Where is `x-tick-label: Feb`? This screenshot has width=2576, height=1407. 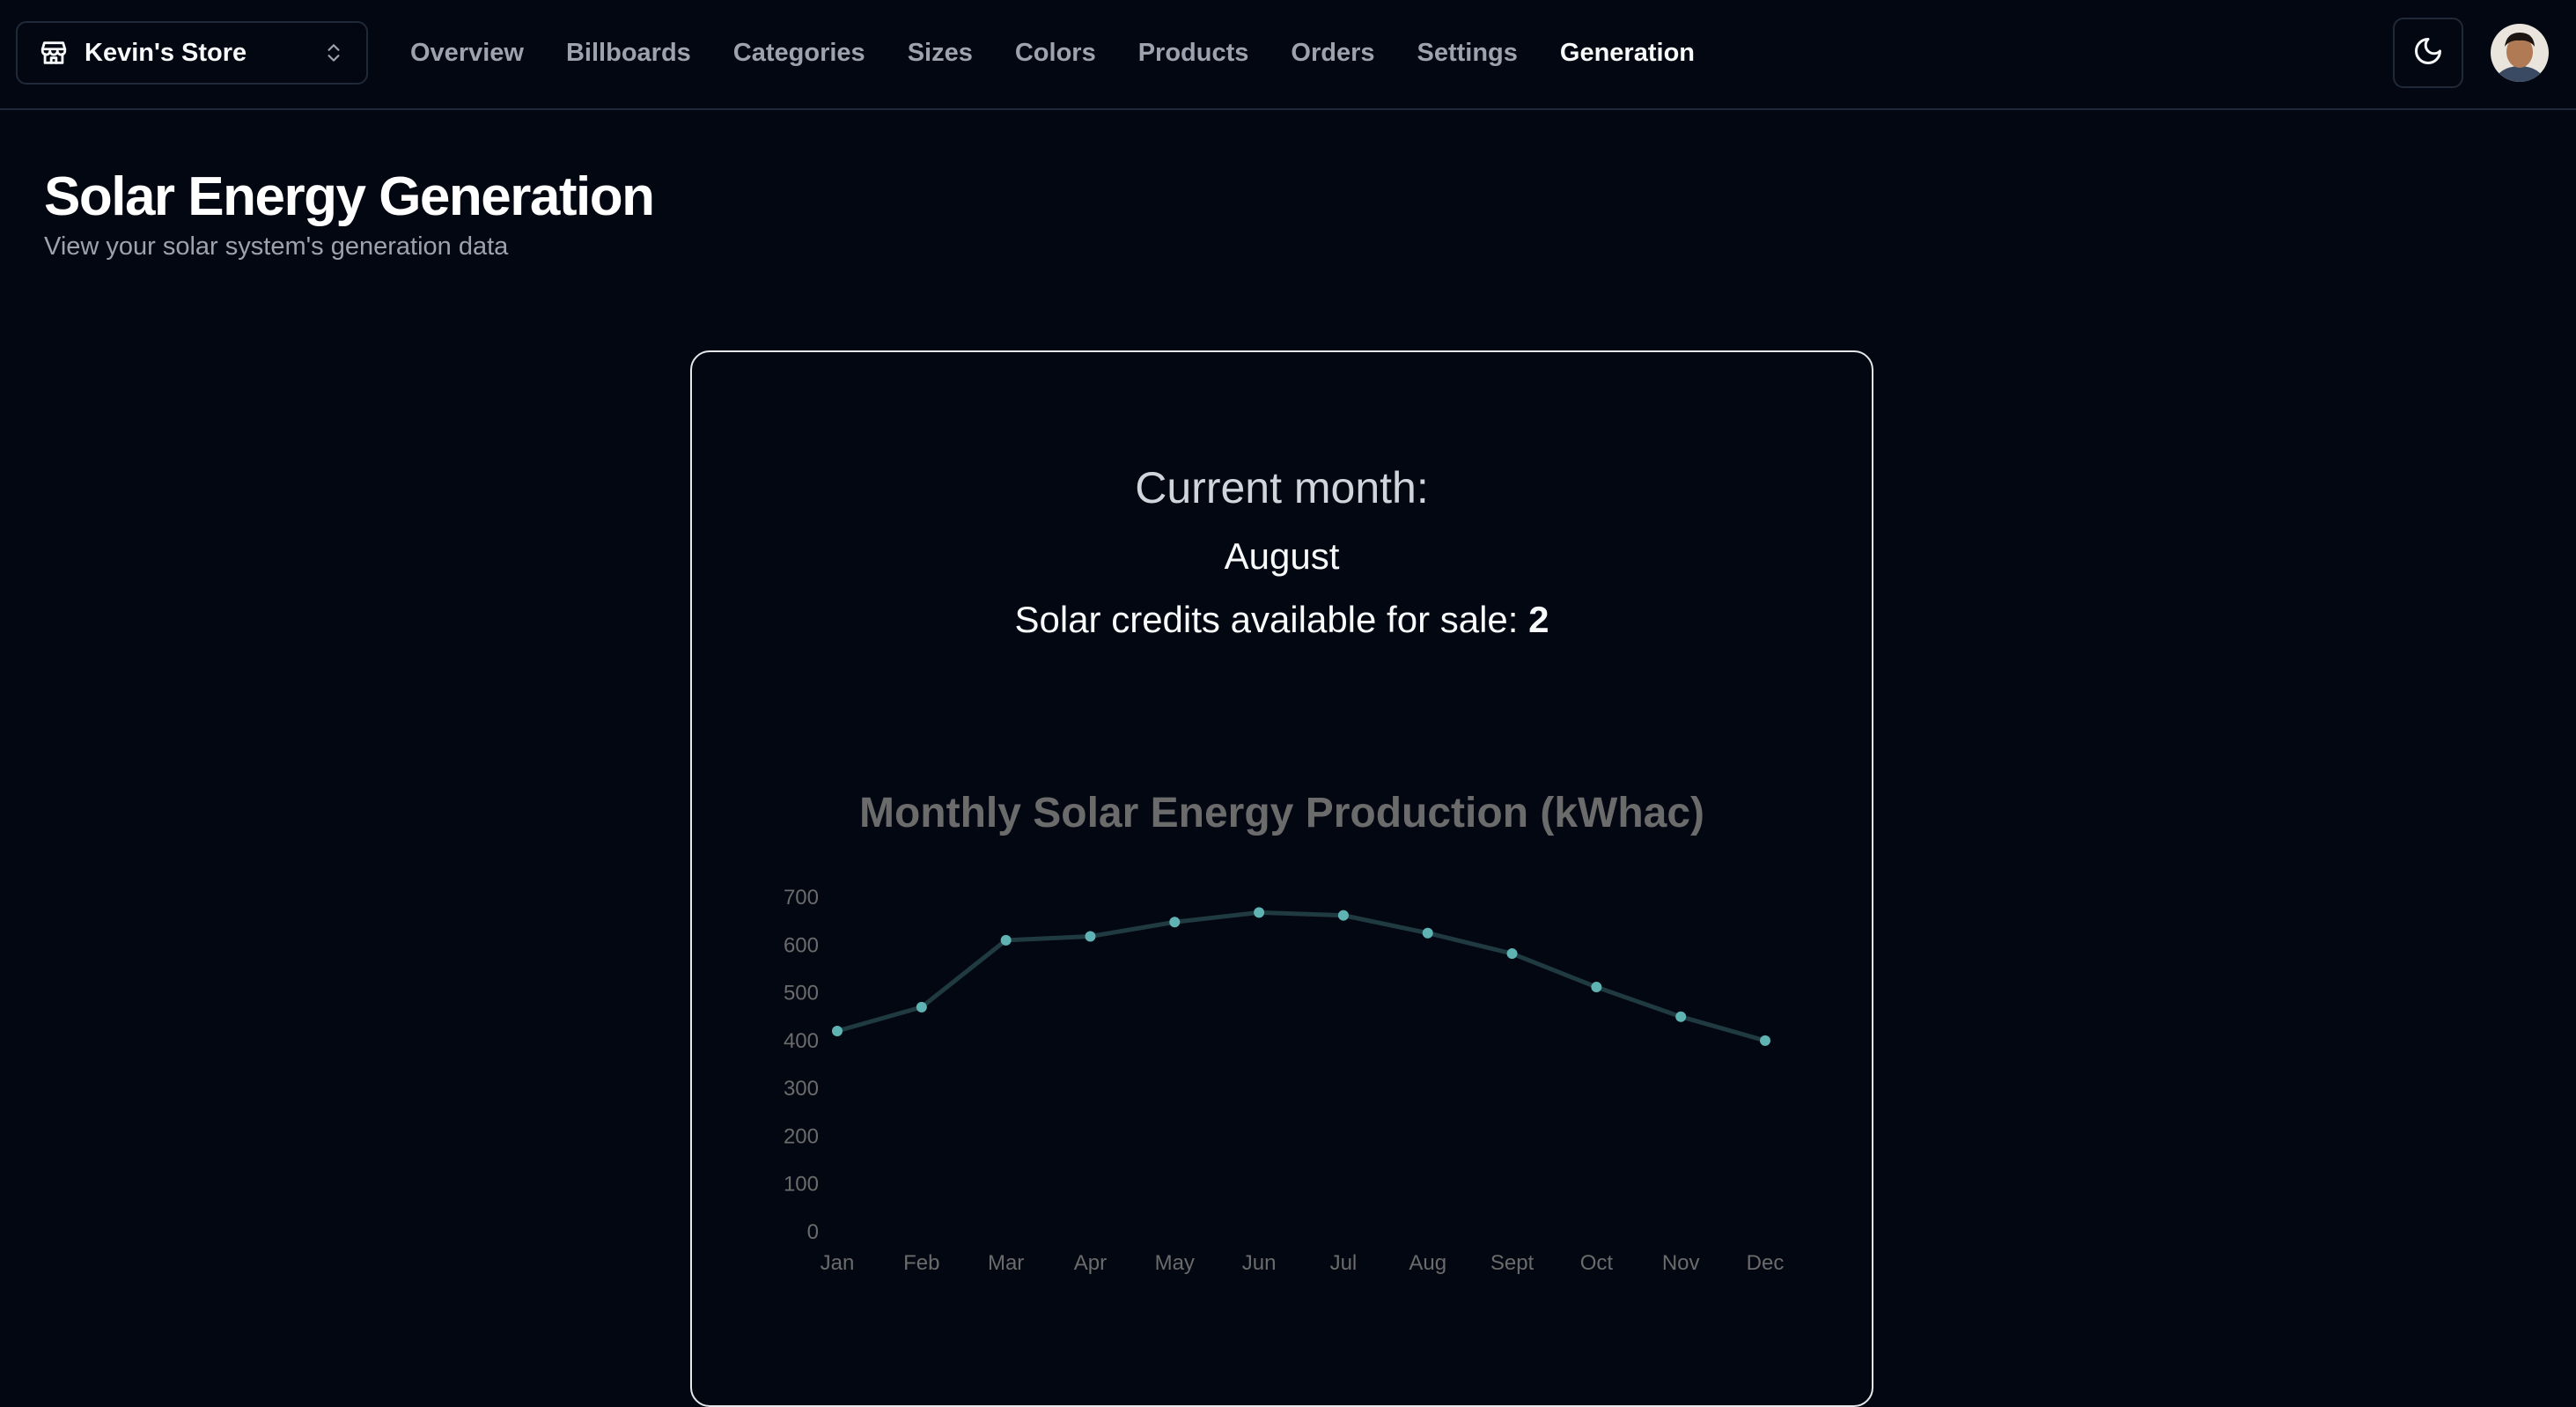
x-tick-label: Feb is located at coordinates (921, 1263).